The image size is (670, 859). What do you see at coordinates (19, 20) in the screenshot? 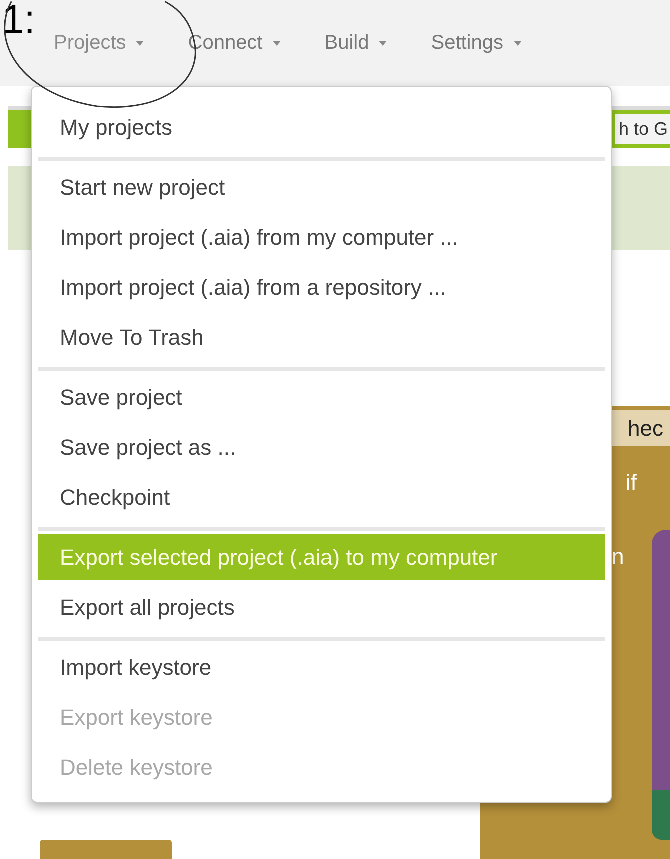
I see `annotation-label: 1:` at bounding box center [19, 20].